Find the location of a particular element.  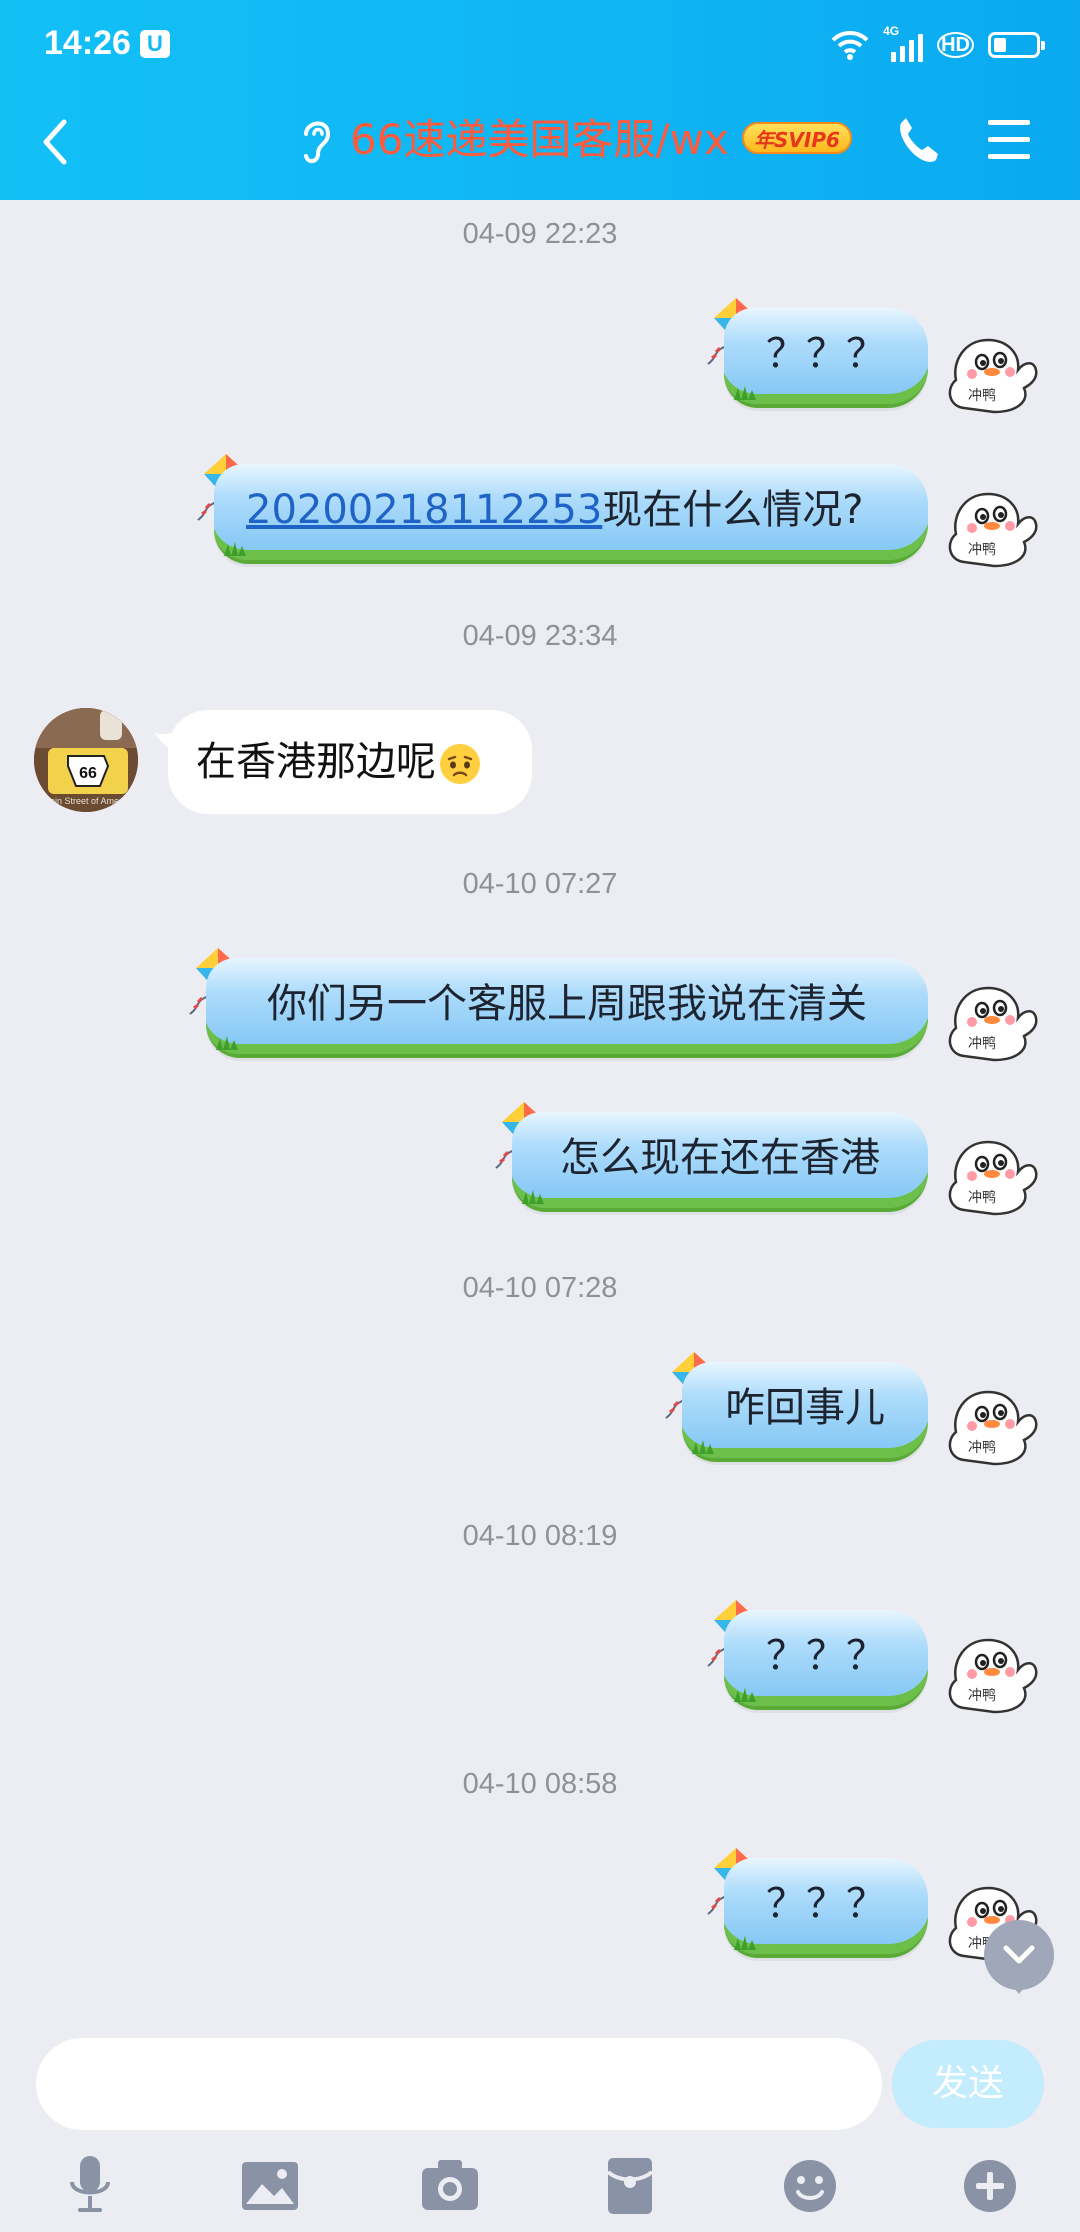

message-bubble-outgoing: 你们另一个客服上周跟我说在清关 is located at coordinates (567, 1008).